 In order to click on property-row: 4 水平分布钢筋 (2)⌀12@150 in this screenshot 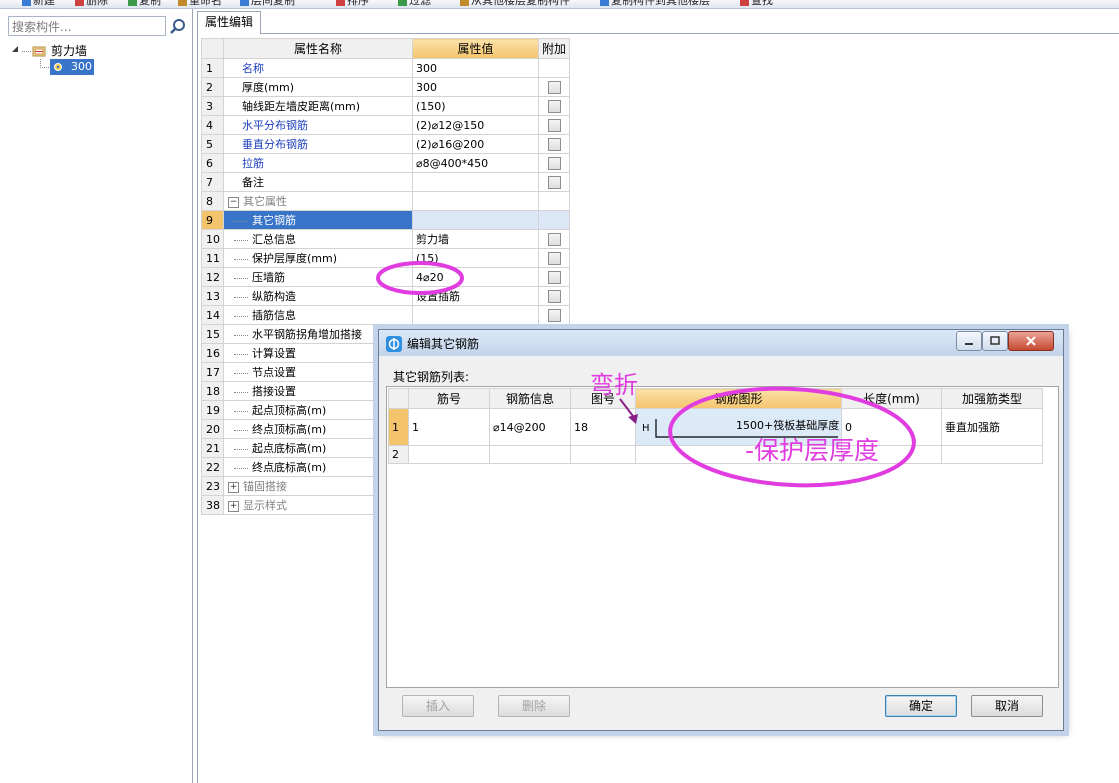, I will do `click(385, 125)`.